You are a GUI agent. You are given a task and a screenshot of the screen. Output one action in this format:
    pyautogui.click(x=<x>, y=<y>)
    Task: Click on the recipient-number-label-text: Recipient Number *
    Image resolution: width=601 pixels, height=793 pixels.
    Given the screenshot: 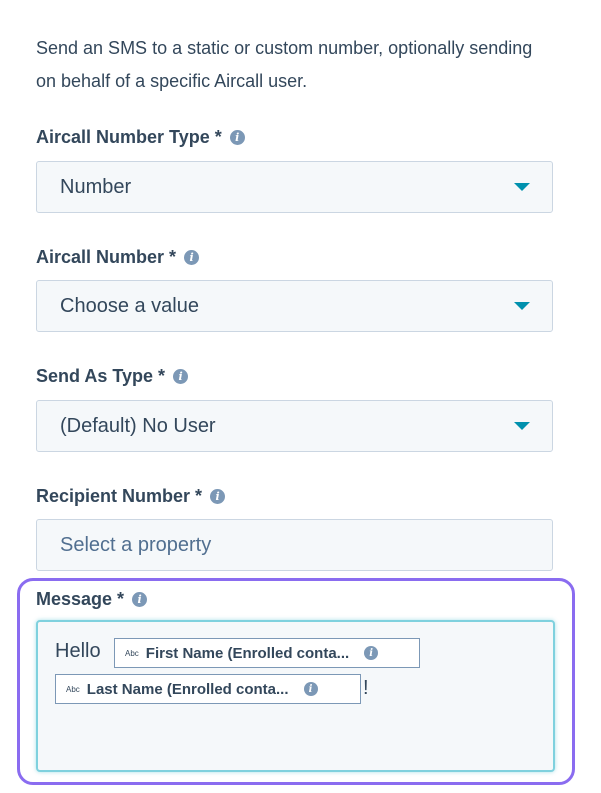 What is the action you would take?
    pyautogui.click(x=119, y=496)
    